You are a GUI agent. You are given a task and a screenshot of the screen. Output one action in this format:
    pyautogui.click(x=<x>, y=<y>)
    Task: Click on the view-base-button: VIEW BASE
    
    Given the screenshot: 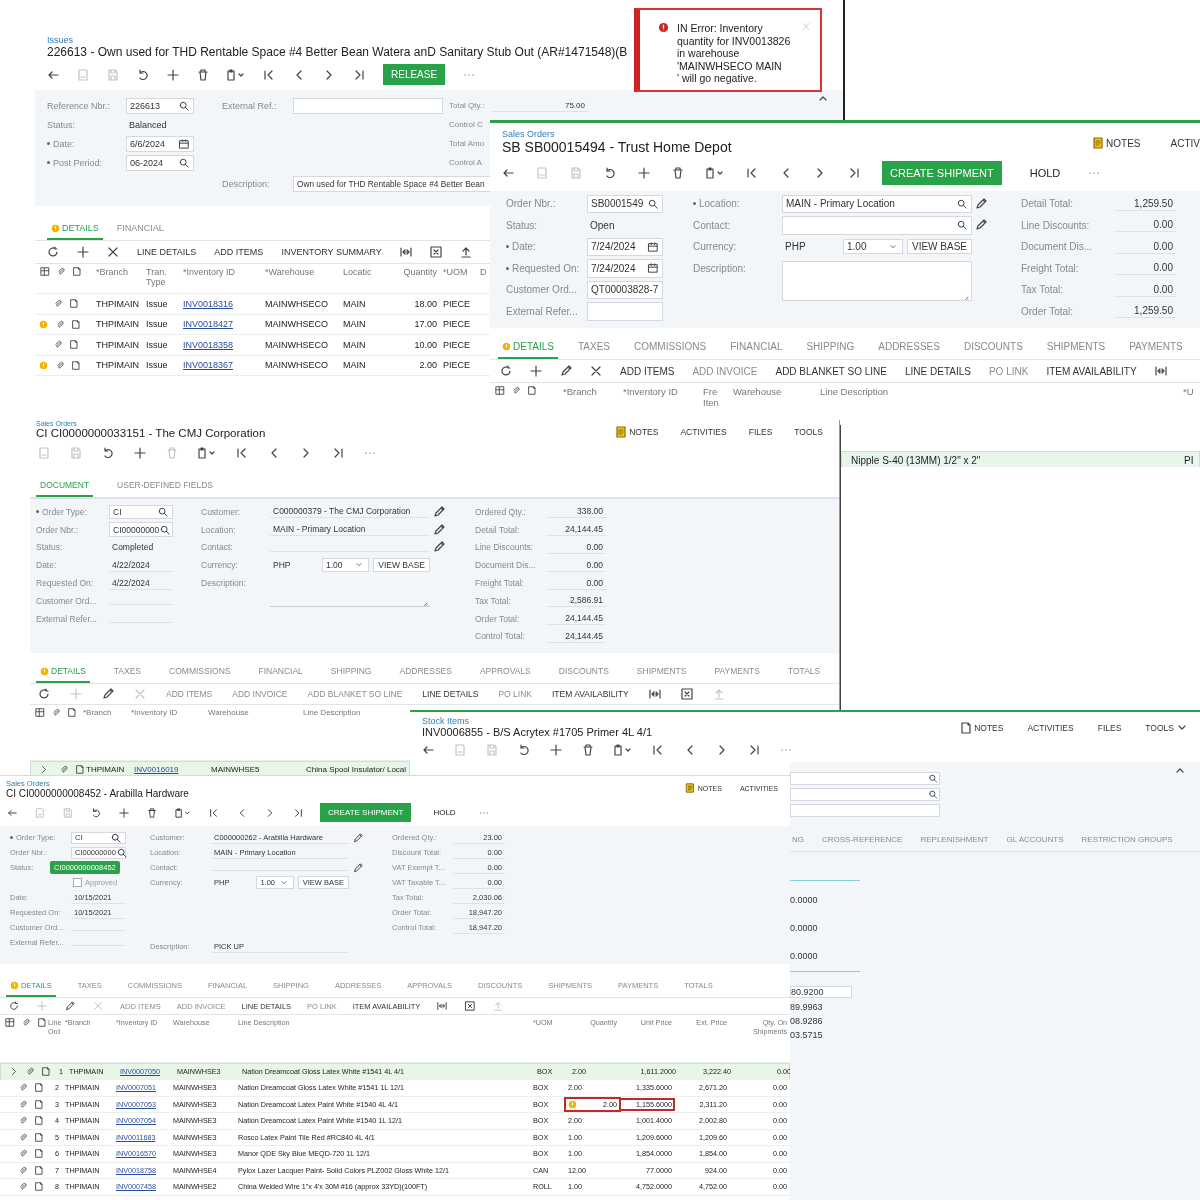 What is the action you would take?
    pyautogui.click(x=401, y=565)
    